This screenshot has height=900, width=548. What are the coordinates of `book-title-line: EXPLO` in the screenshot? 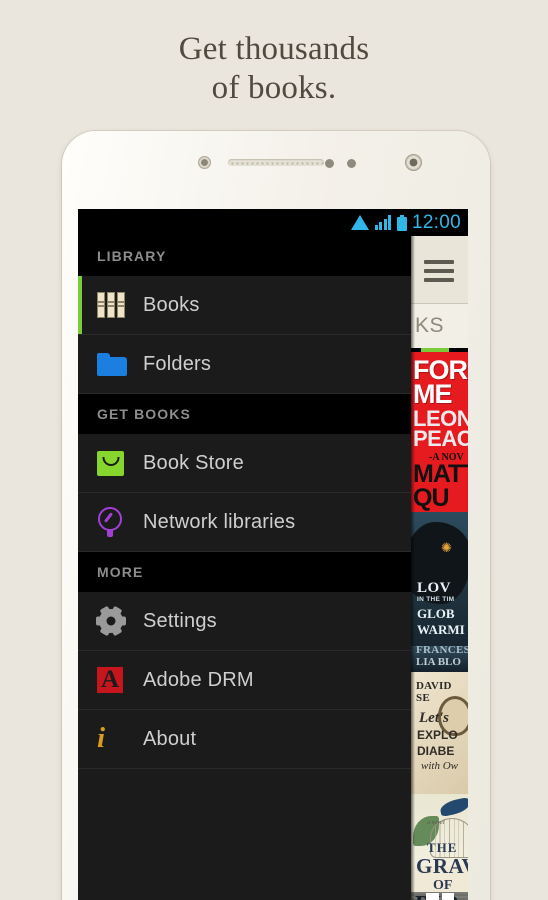 It's located at (437, 735).